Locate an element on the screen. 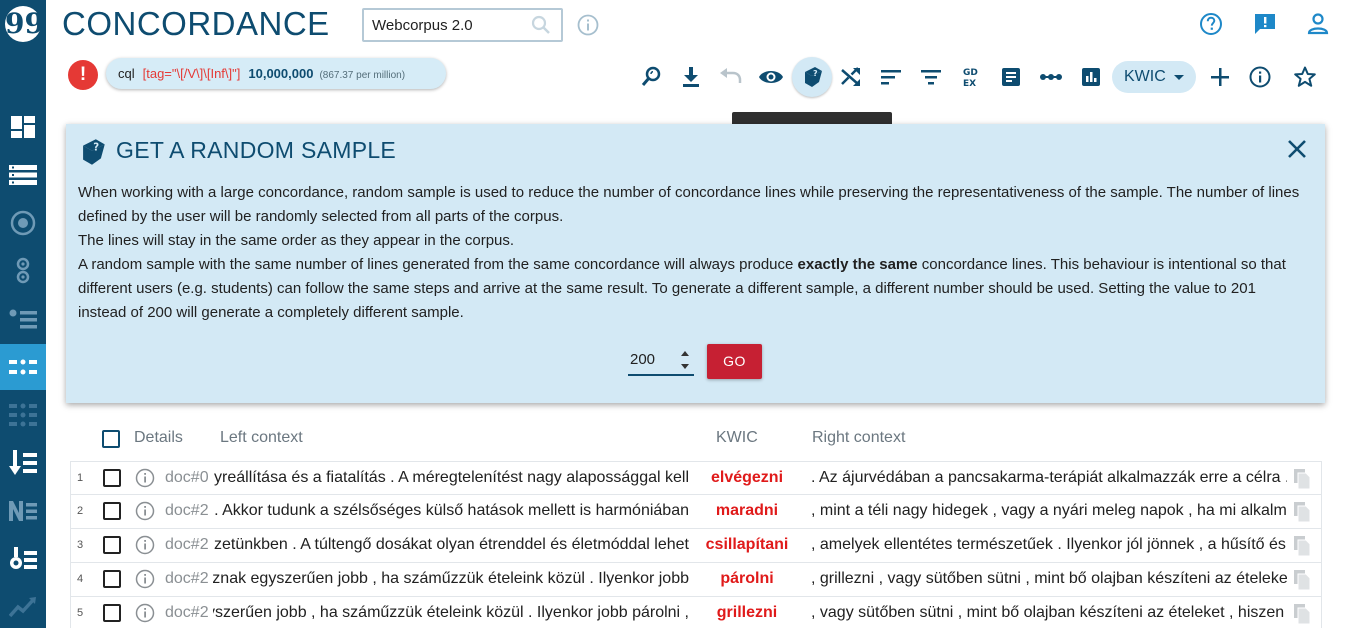 The image size is (1346, 628). shuffle-button is located at coordinates (851, 77).